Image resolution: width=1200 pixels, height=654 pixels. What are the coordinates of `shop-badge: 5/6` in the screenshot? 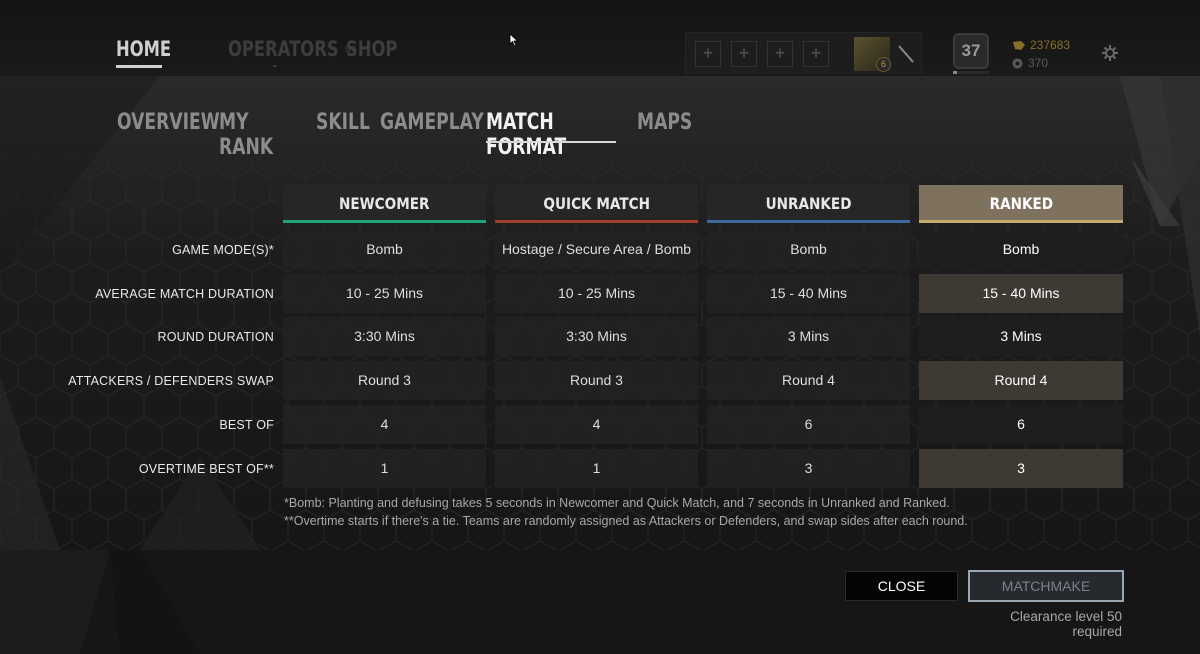 It's located at (351, 49).